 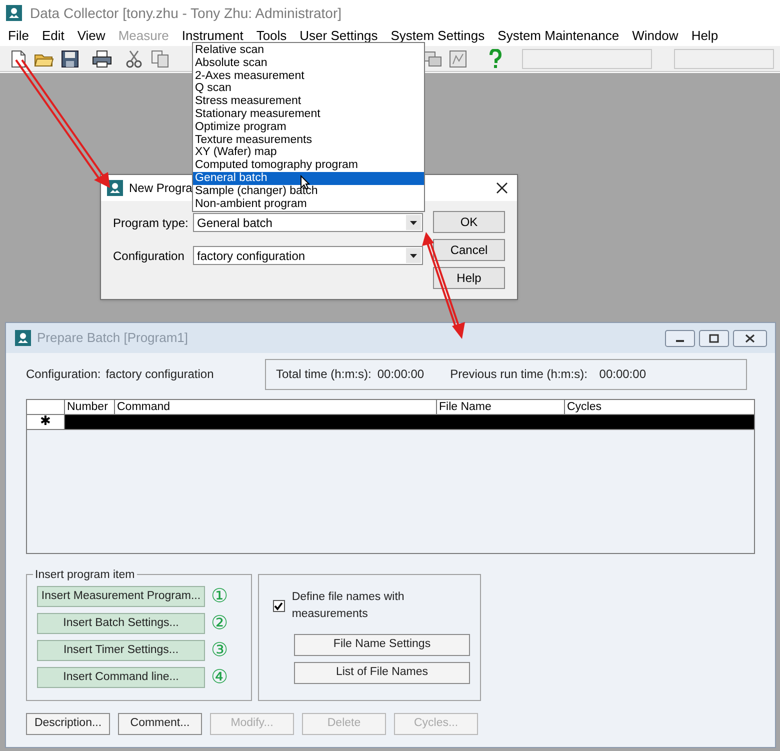 What do you see at coordinates (308, 165) in the screenshot?
I see `dropdown-option: Computed tomography program` at bounding box center [308, 165].